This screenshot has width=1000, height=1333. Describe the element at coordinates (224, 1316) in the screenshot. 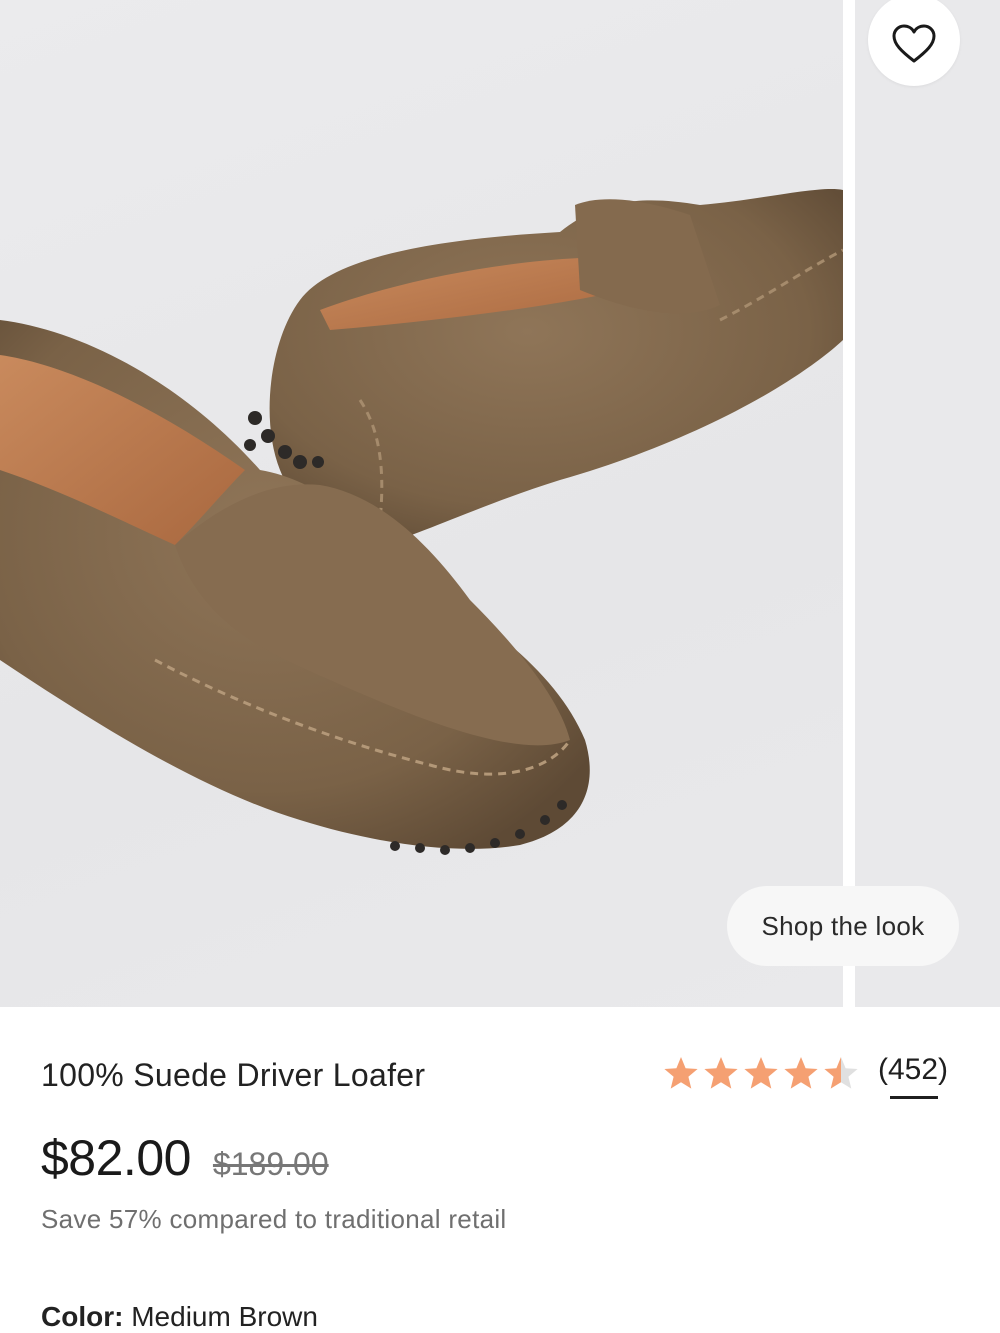

I see `color-value: Medium Brown` at that location.